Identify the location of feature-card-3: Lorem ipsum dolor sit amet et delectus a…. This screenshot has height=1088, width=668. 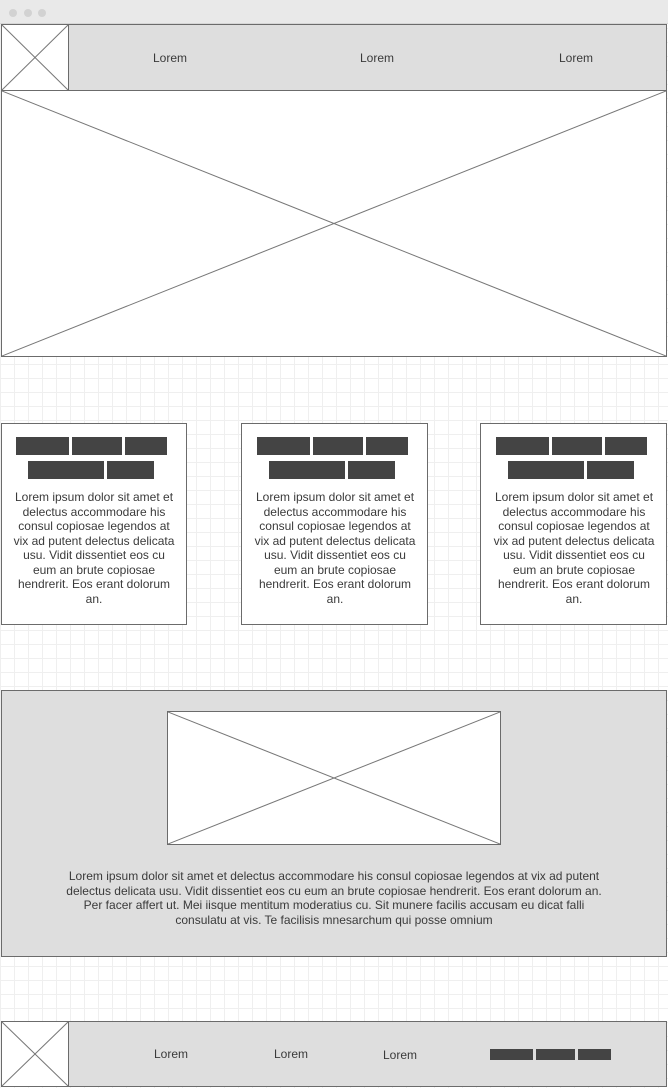
(573, 524).